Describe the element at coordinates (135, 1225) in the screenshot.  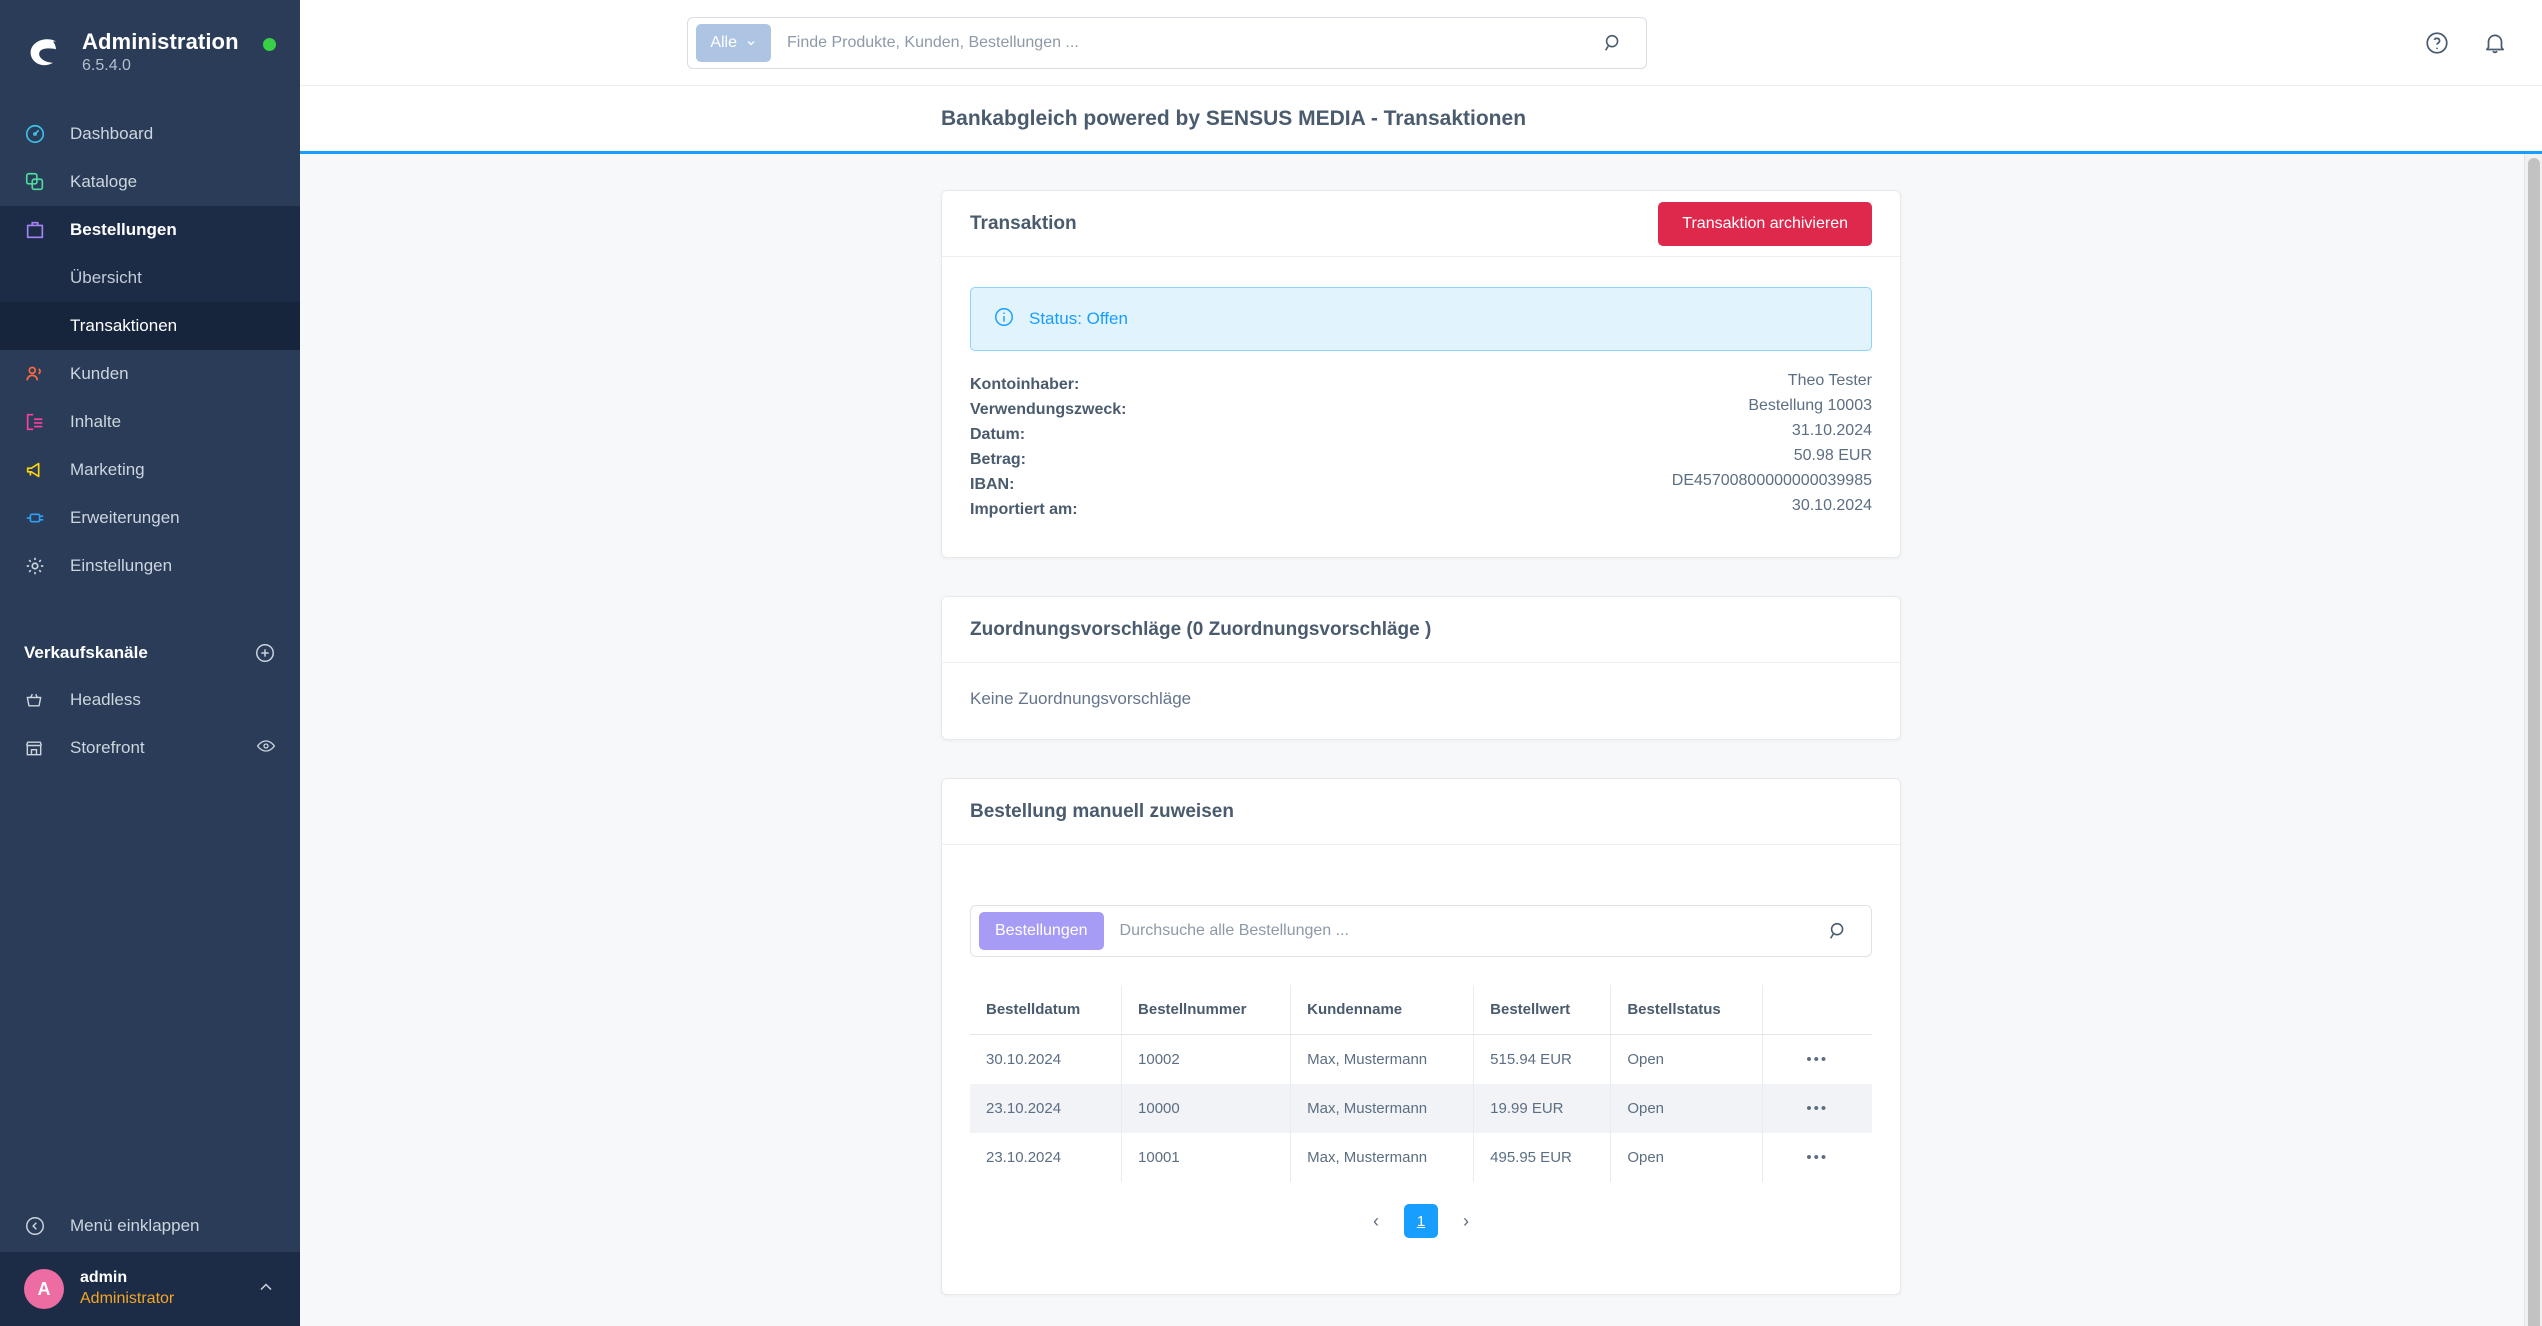
I see `collapse-menu-label: Menü einklappen` at that location.